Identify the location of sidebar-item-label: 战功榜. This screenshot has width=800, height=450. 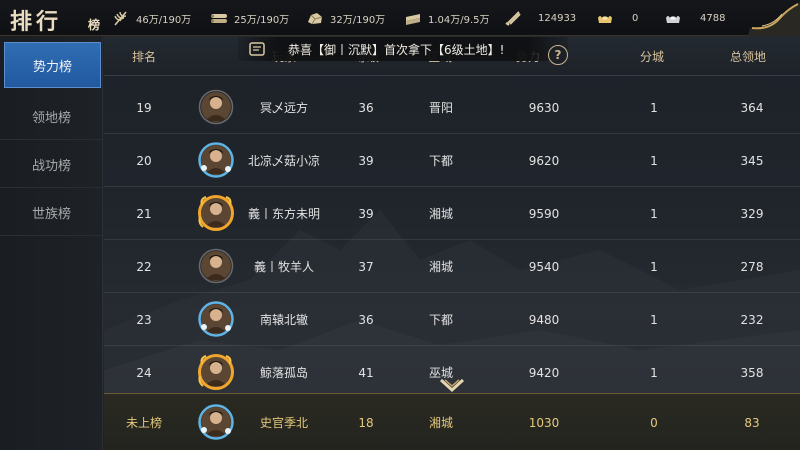
(51, 166).